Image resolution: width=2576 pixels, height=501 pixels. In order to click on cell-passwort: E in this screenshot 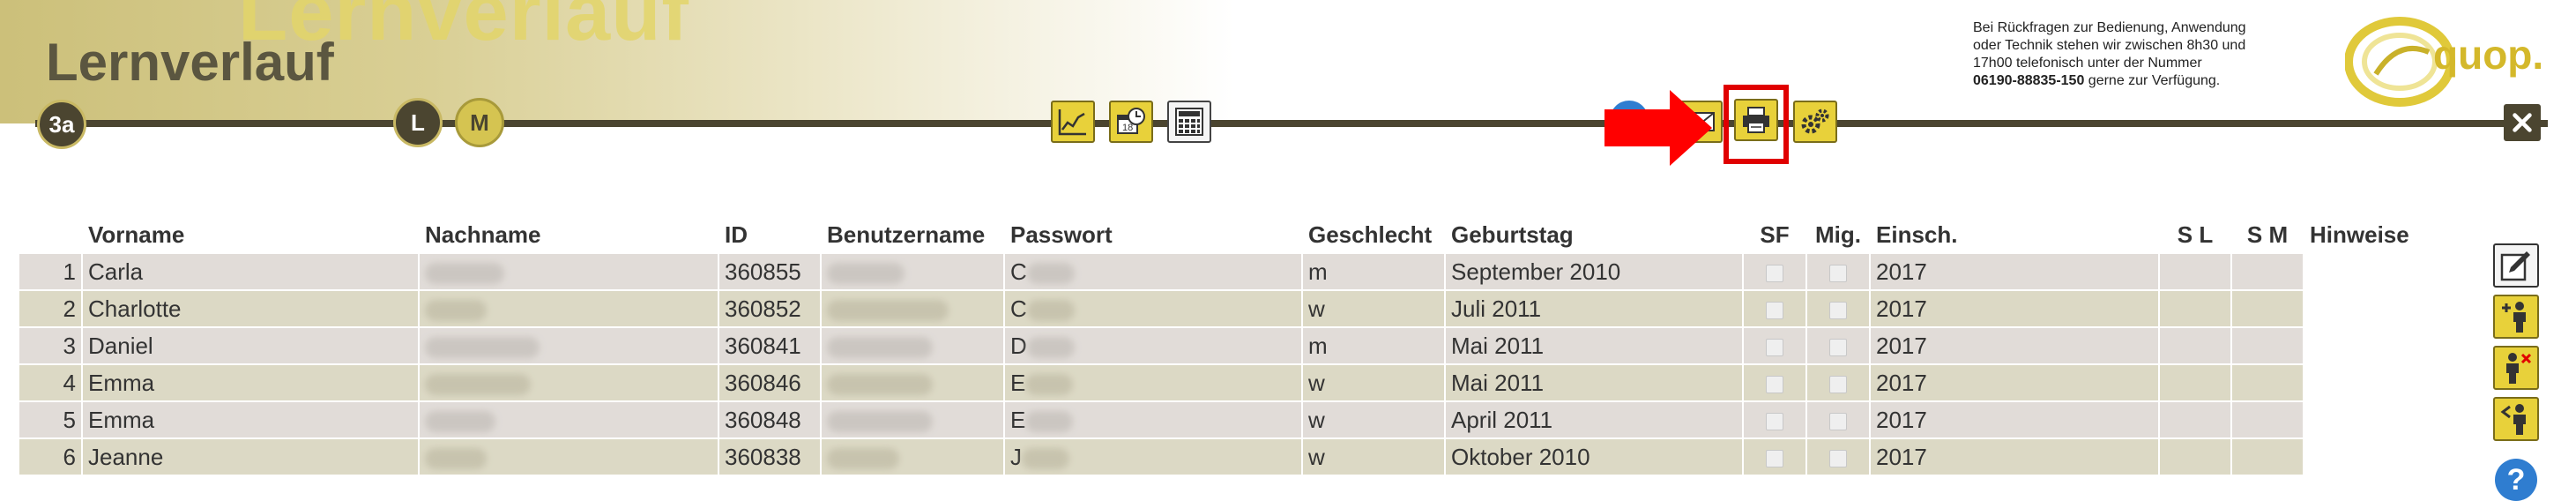, I will do `click(1153, 419)`.